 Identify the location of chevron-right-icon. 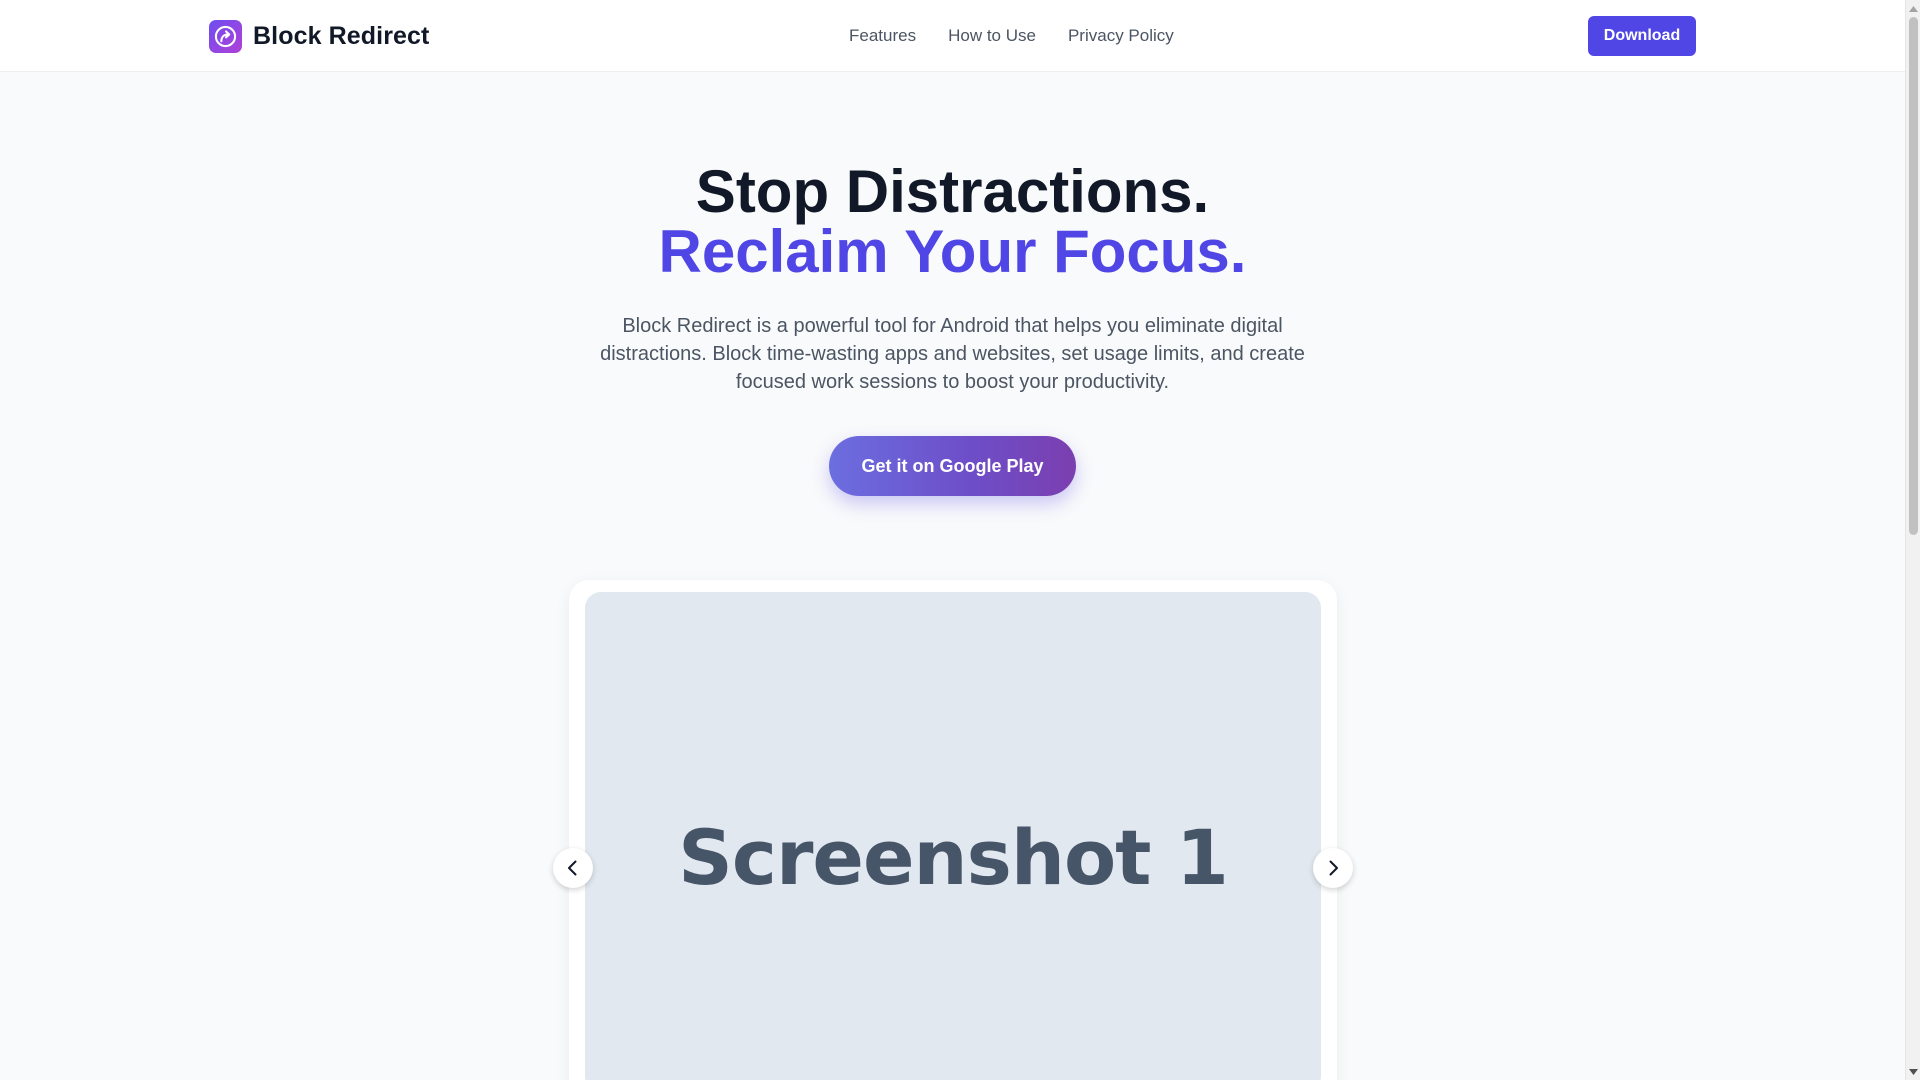
(1333, 868).